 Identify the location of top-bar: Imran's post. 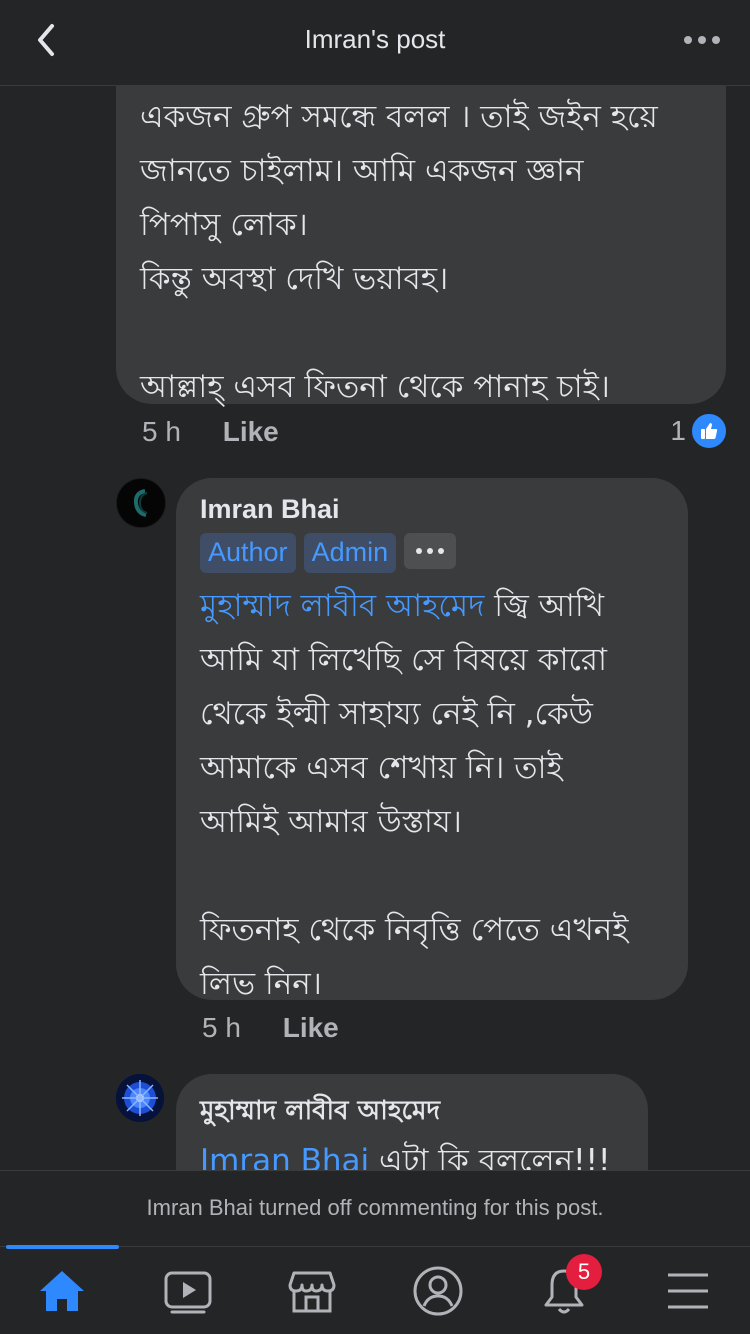
(375, 43).